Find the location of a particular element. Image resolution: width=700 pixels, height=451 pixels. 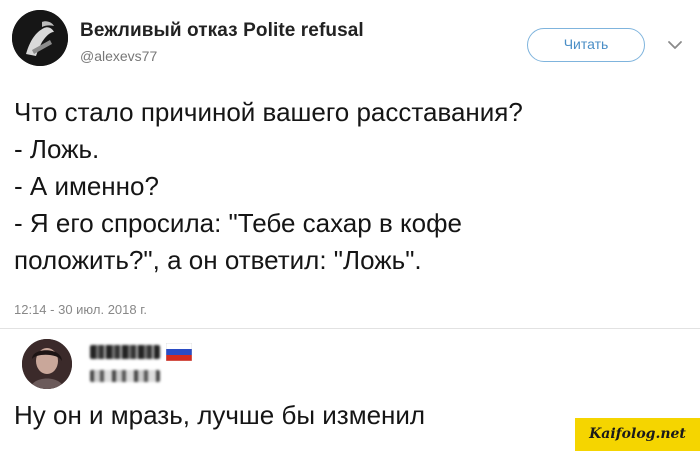

author-handle: @alexevs77 is located at coordinates (118, 56).